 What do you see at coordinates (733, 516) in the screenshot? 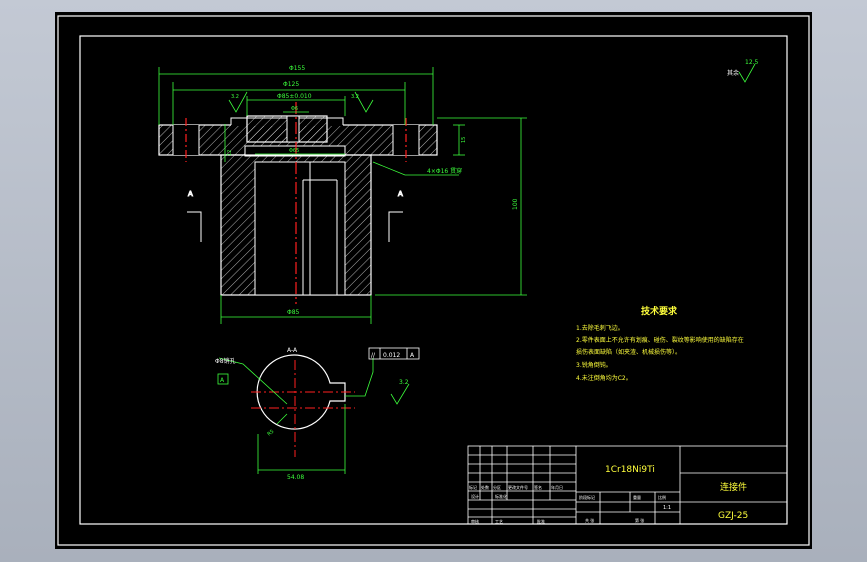
I see `drawing-number: GZJ-25` at bounding box center [733, 516].